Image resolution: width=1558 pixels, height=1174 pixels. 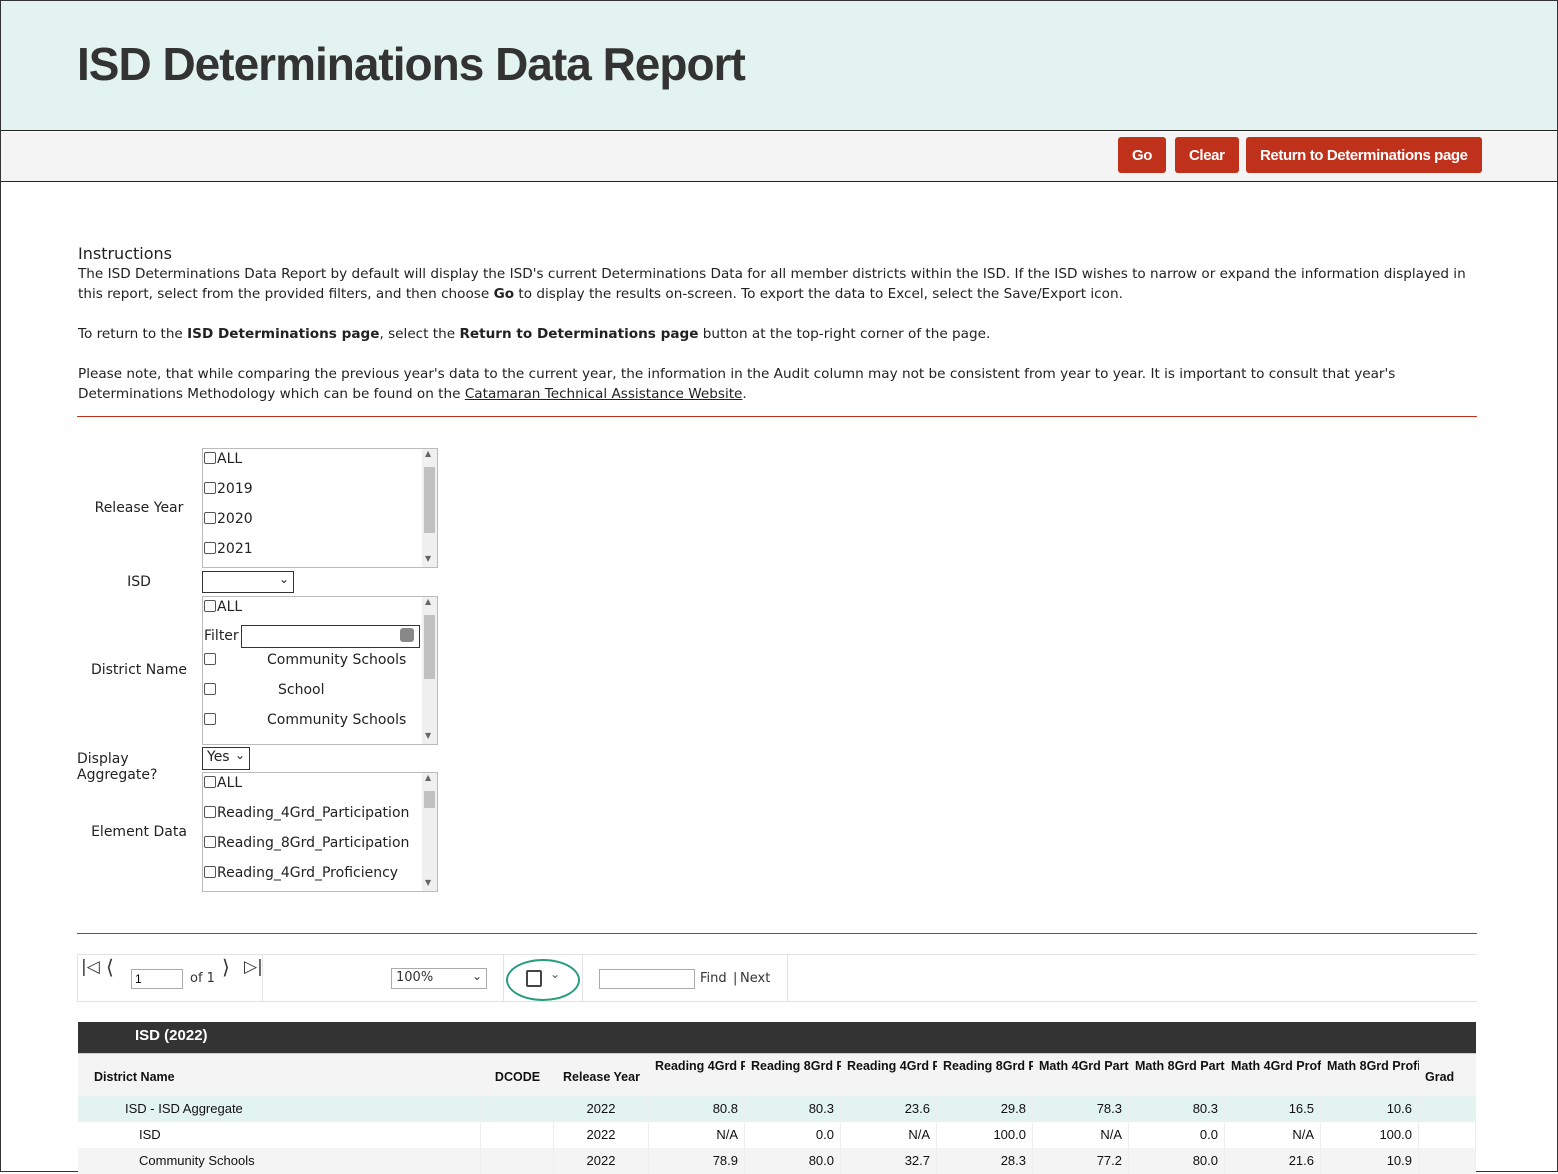 I want to click on list-option: Reading_4Grd_Proficiency, so click(x=301, y=873).